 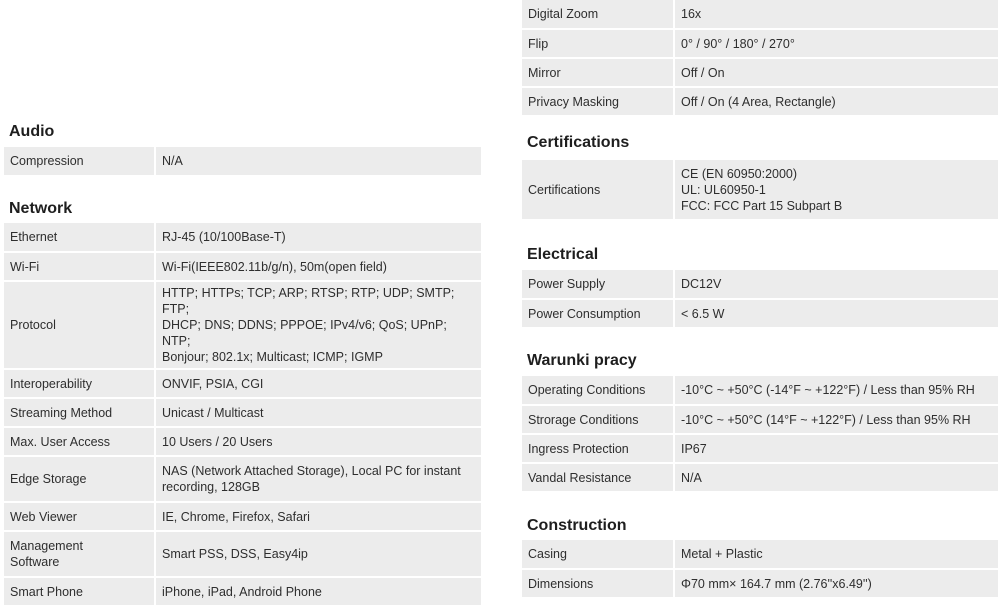 I want to click on spec-value: IP67, so click(x=836, y=449).